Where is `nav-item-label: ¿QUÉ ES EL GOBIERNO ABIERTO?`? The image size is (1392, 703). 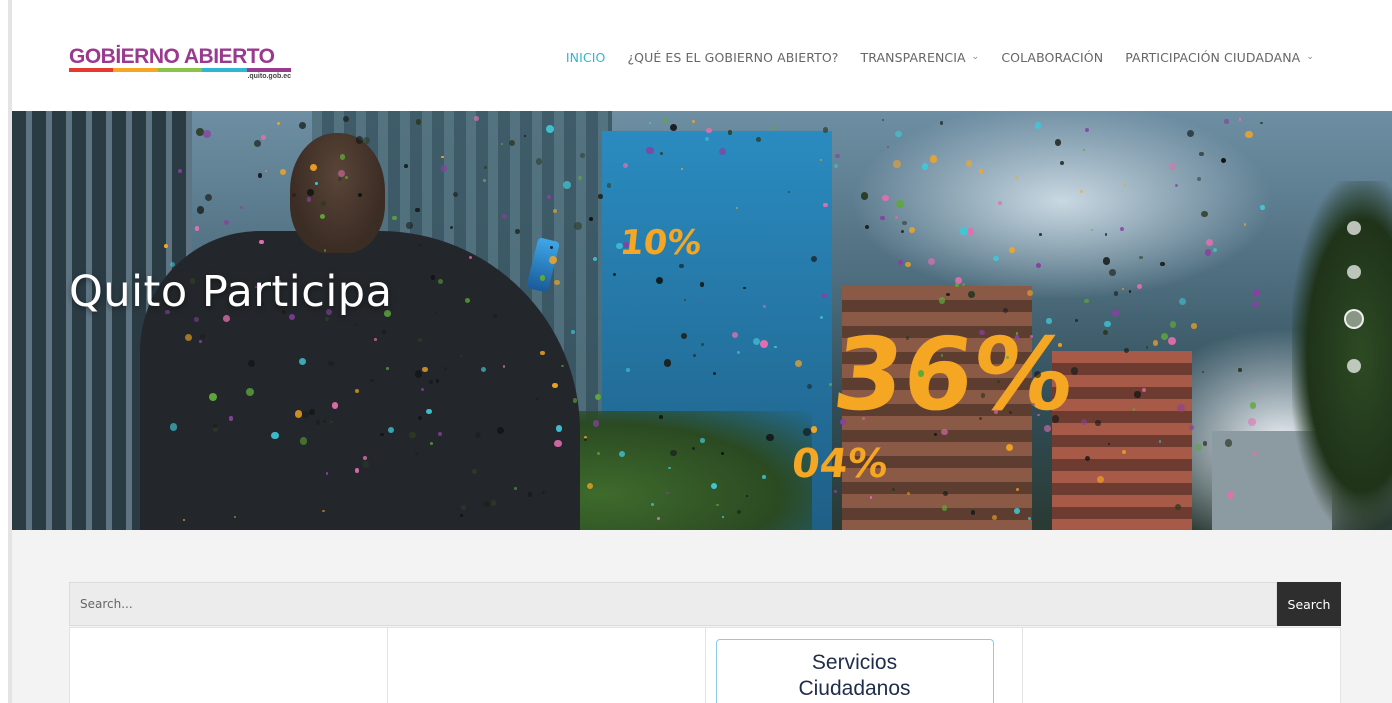 nav-item-label: ¿QUÉ ES EL GOBIERNO ABIERTO? is located at coordinates (733, 57).